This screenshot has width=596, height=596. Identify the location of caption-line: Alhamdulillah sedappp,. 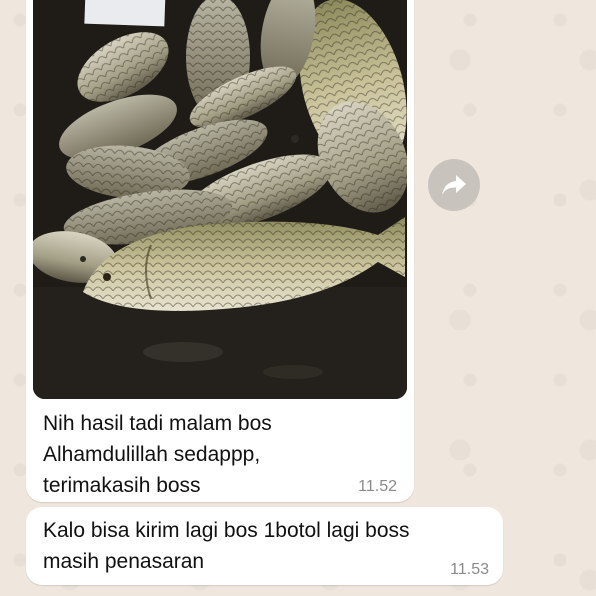
(152, 454).